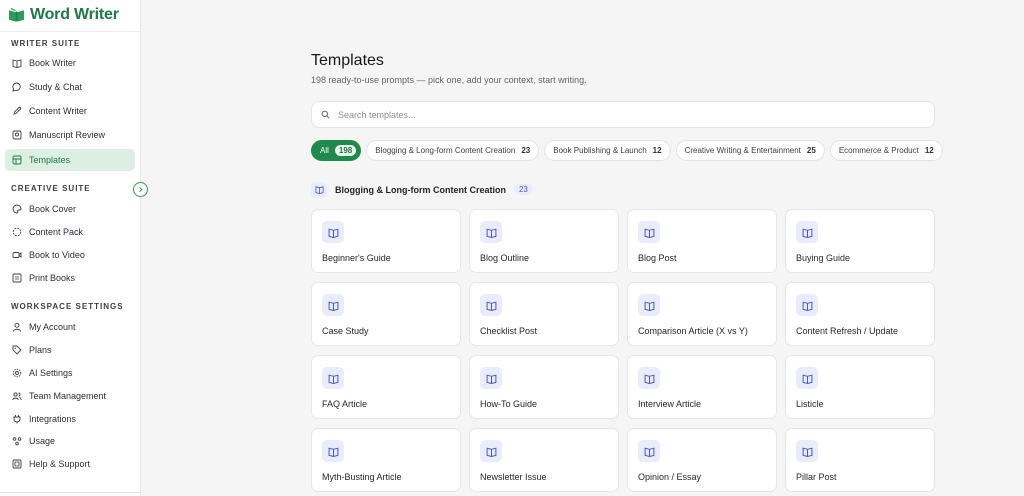  Describe the element at coordinates (386, 241) in the screenshot. I see `template-card: Beginner's Guide` at that location.